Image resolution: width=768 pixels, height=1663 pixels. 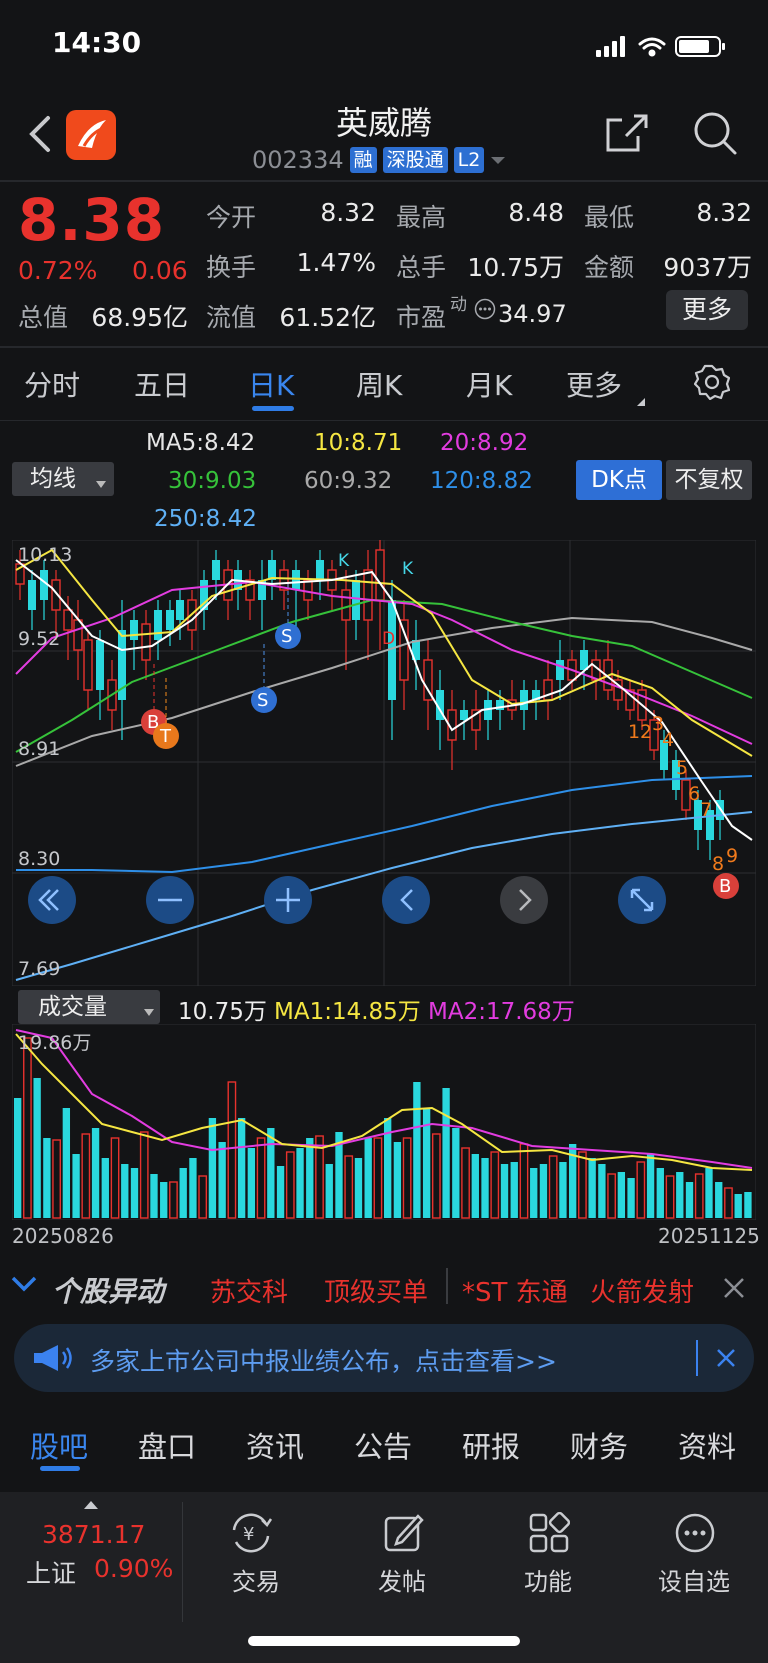 What do you see at coordinates (39, 969) in the screenshot?
I see `price-axis-label: 7.69` at bounding box center [39, 969].